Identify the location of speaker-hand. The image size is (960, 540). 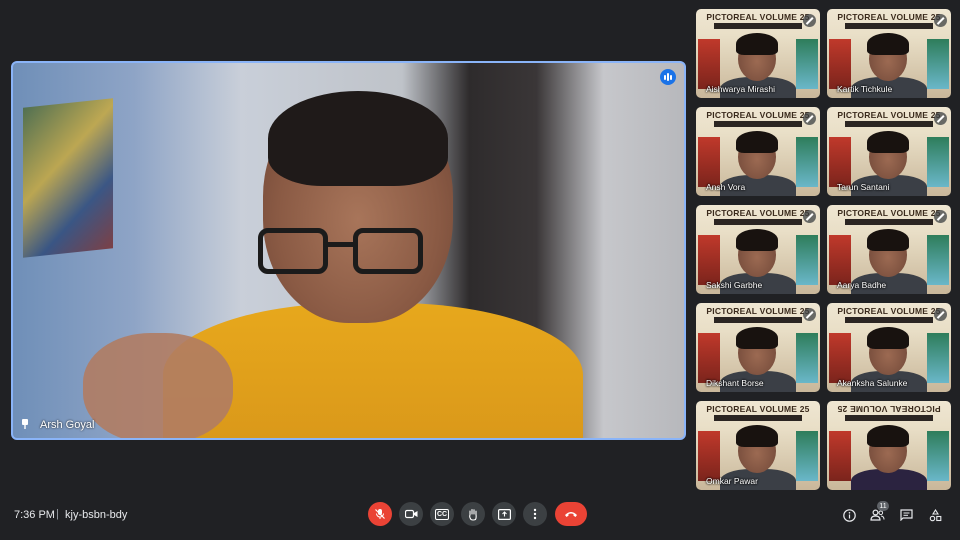
(158, 385).